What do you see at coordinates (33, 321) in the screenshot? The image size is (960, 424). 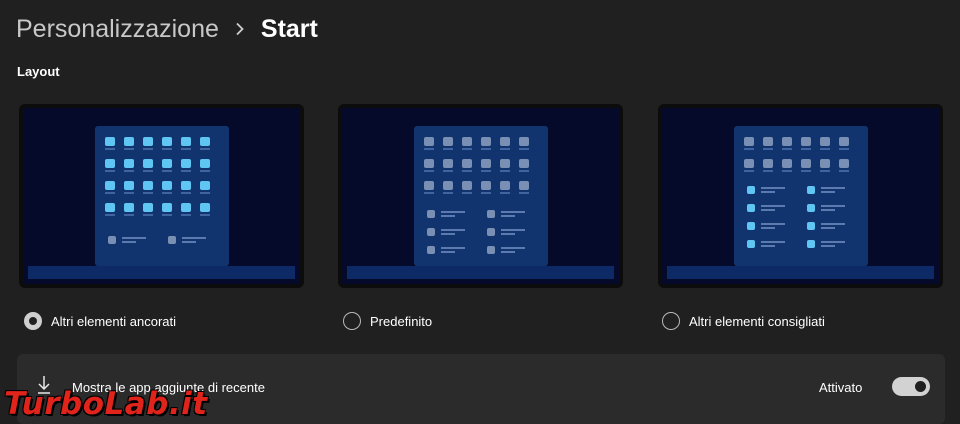 I see `radio-selected-icon` at bounding box center [33, 321].